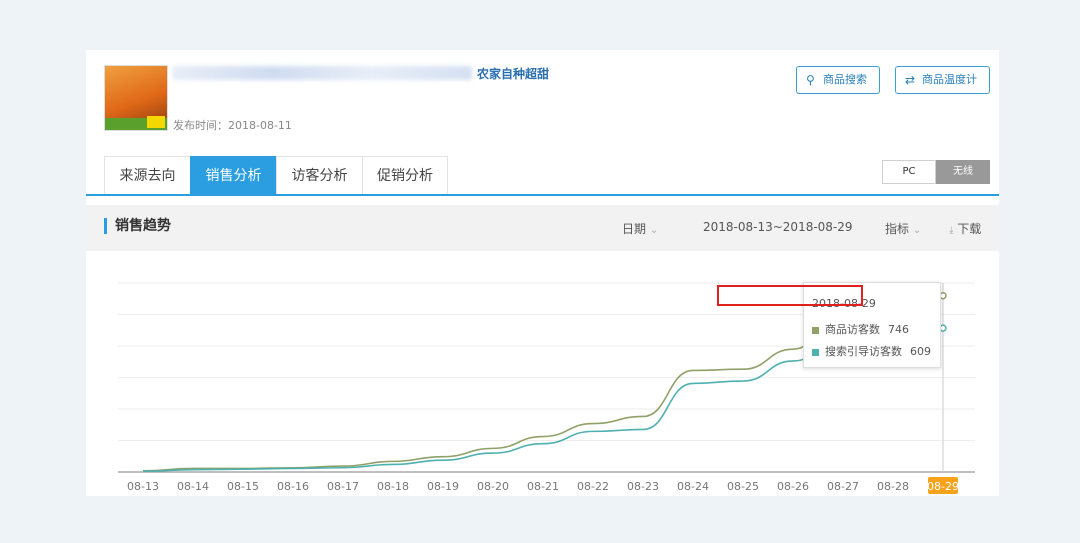  I want to click on x-tick-label: 08-18, so click(393, 486).